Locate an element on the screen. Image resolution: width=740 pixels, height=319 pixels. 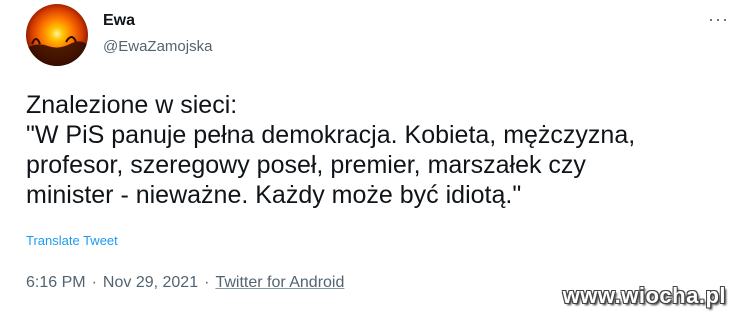
tweet-metadata: 6:16 PM · Nov 29, 2021 · Twitter for Android is located at coordinates (185, 283).